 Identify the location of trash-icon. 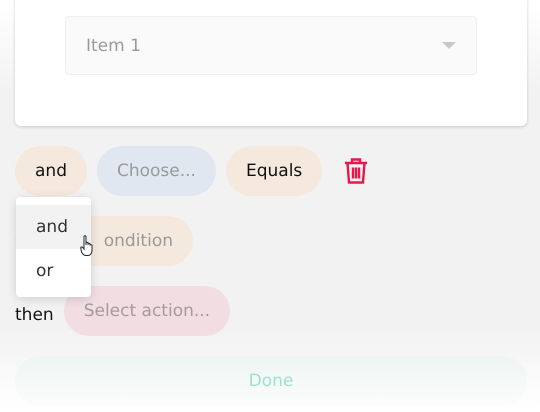
(356, 171).